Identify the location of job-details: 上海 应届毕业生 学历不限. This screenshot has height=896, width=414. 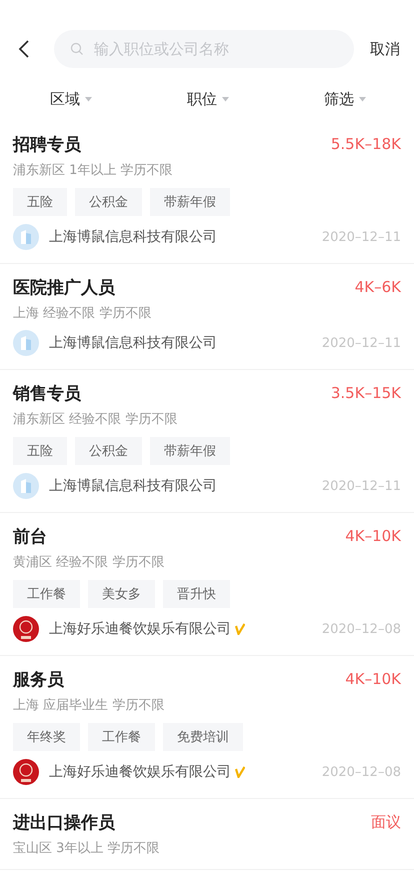
(89, 705).